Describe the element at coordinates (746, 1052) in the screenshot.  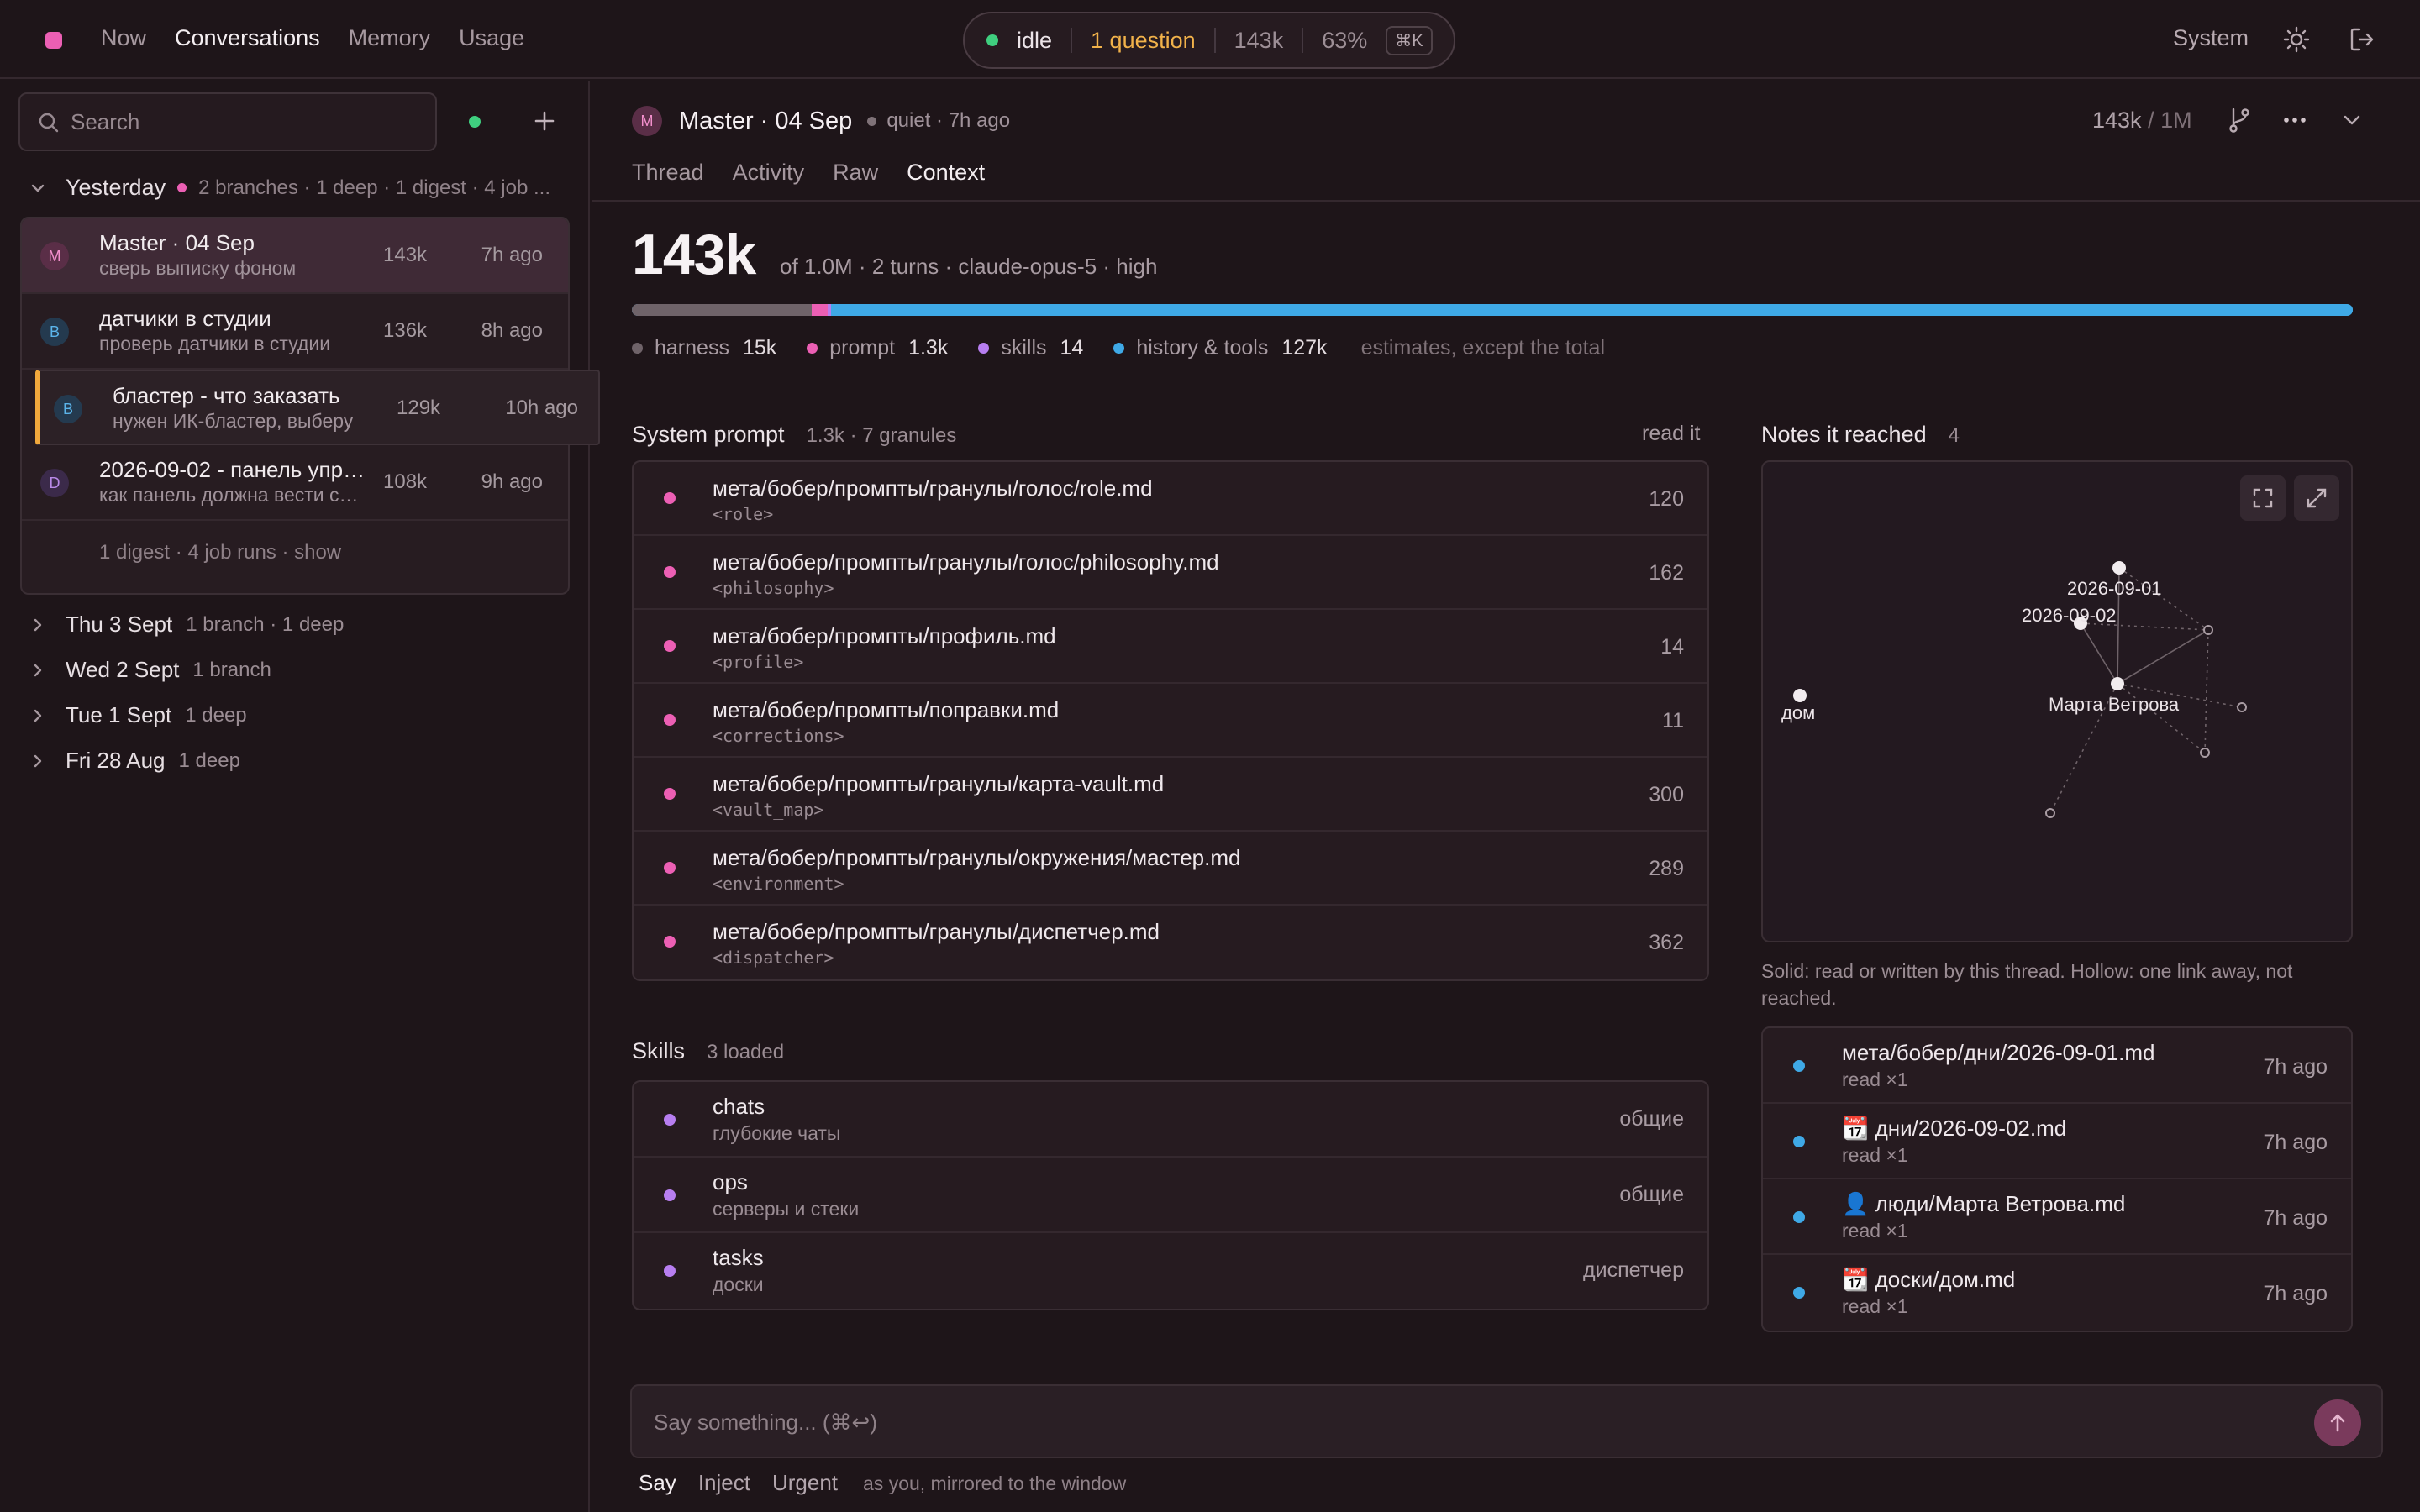
I see `section-summary: 3 loaded` at that location.